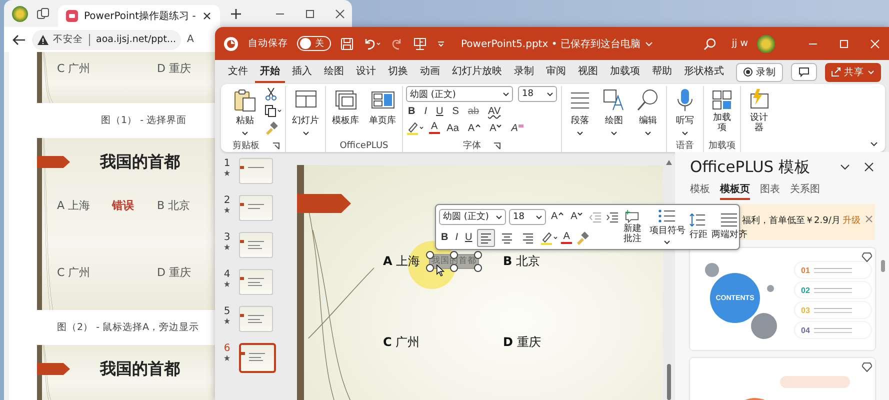 This screenshot has width=889, height=400. I want to click on ribbon-tab: 幻灯片放映, so click(477, 72).